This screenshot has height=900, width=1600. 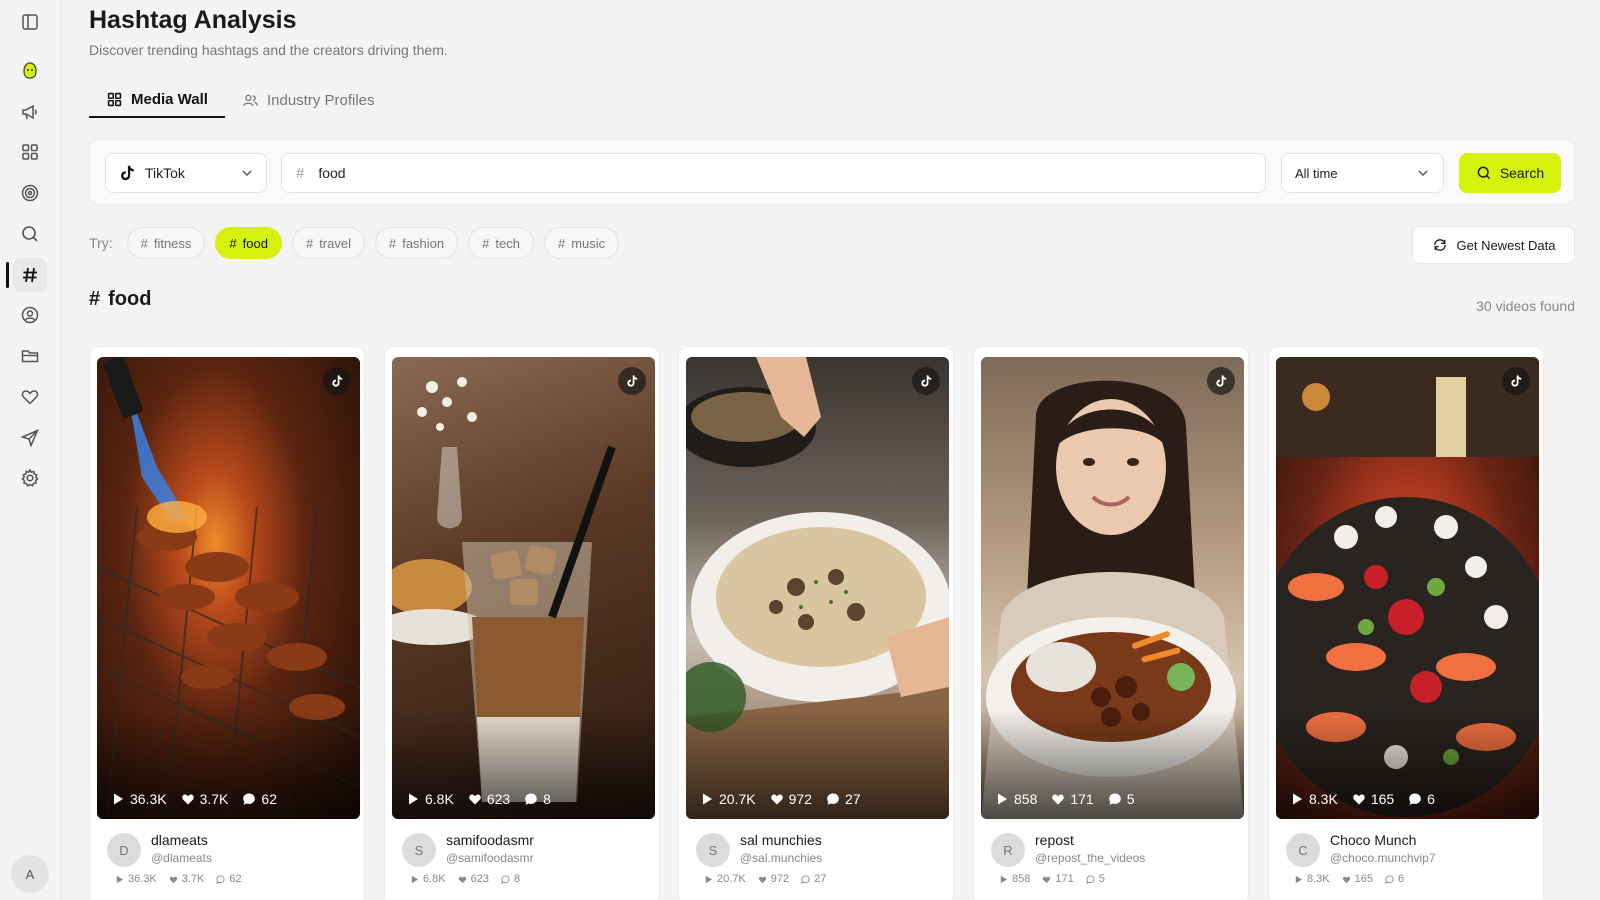 I want to click on comments-count: 6, so click(x=1431, y=799).